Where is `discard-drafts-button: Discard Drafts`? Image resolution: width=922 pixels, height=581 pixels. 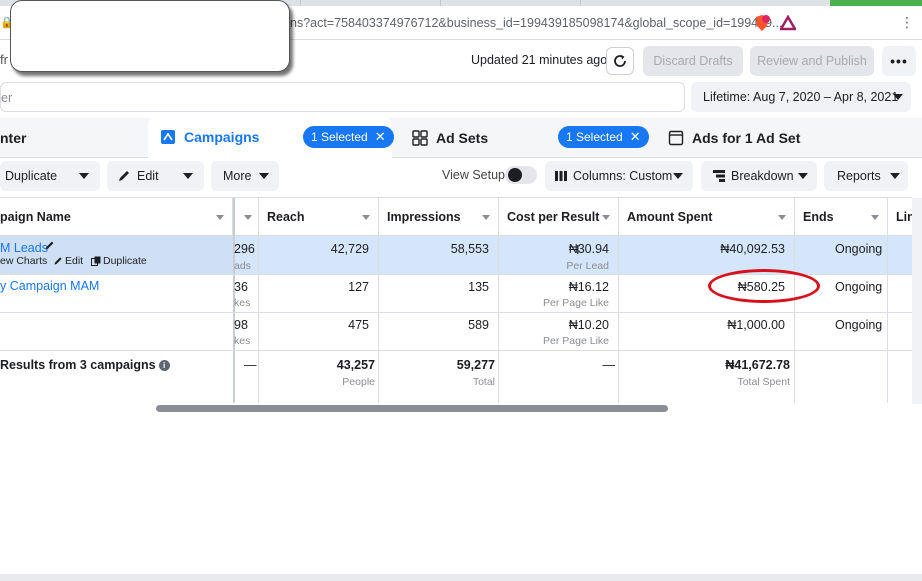
discard-drafts-button: Discard Drafts is located at coordinates (693, 61).